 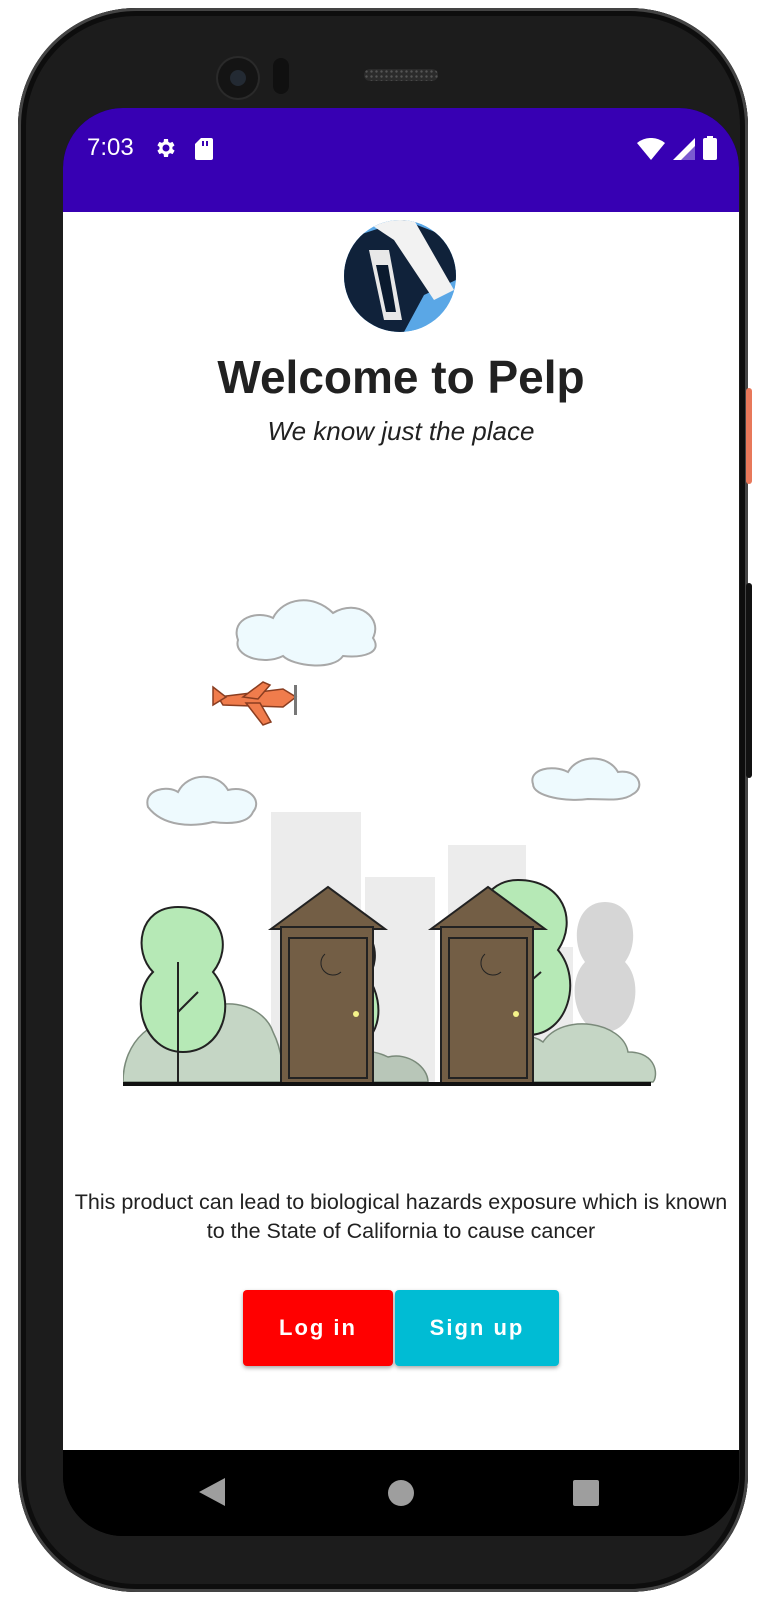 What do you see at coordinates (166, 148) in the screenshot?
I see `gear-icon` at bounding box center [166, 148].